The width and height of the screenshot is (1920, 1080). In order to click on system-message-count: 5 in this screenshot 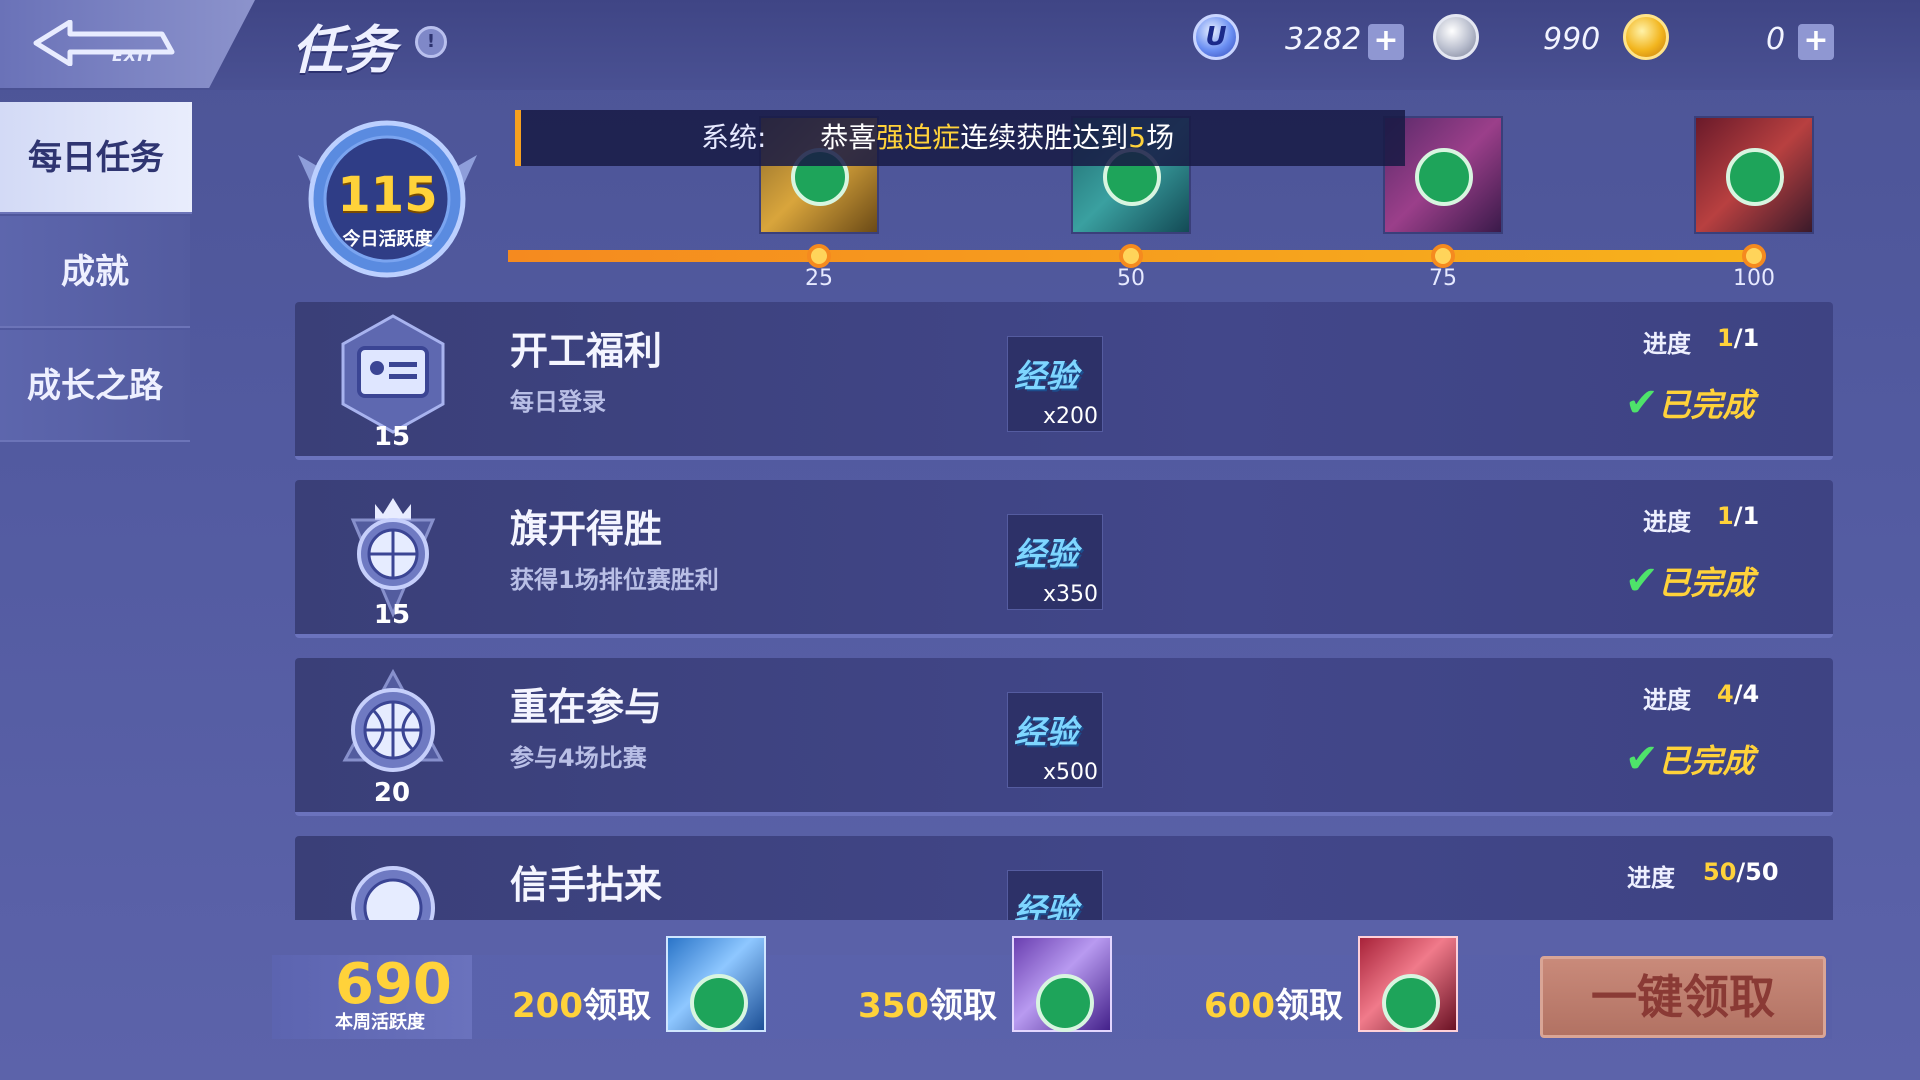, I will do `click(1137, 137)`.